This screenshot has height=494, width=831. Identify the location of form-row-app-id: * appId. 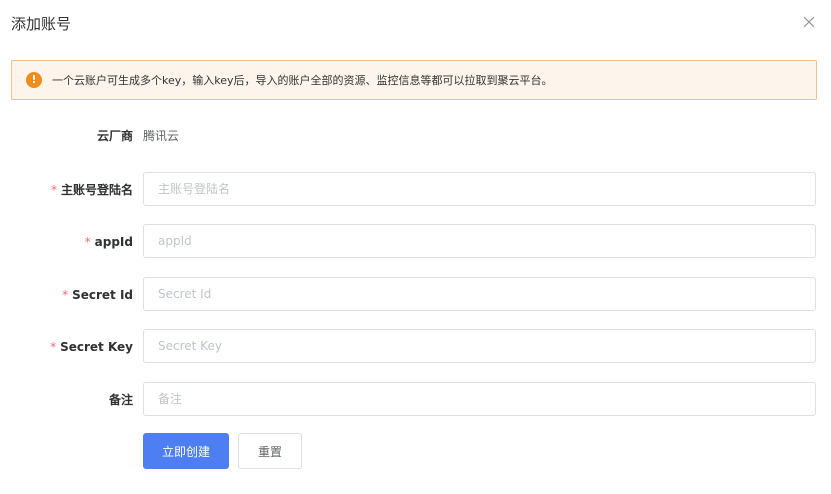
(415, 242).